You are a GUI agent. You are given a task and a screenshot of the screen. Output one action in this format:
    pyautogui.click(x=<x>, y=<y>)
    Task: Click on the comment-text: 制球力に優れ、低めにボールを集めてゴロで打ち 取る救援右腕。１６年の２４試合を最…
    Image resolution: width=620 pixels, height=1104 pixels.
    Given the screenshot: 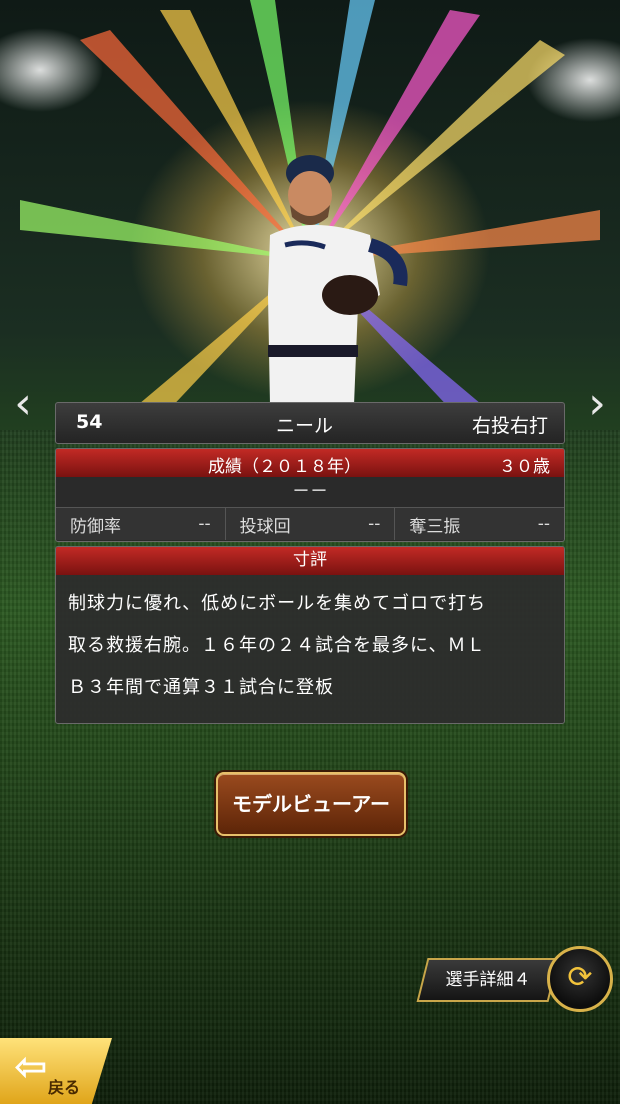 What is the action you would take?
    pyautogui.click(x=310, y=642)
    